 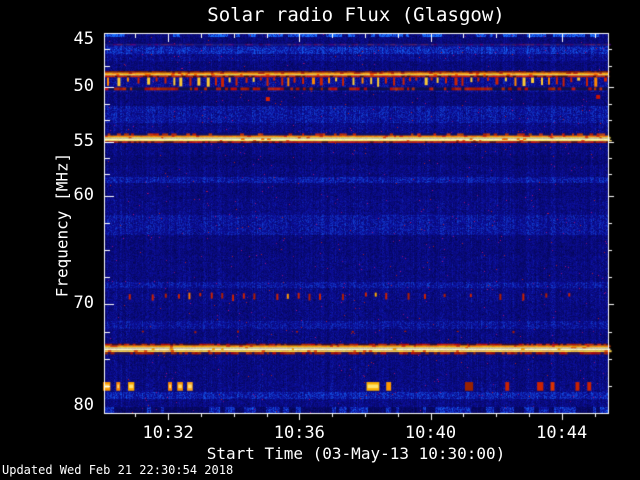 What do you see at coordinates (430, 433) in the screenshot?
I see `x-tick-label: 10:40` at bounding box center [430, 433].